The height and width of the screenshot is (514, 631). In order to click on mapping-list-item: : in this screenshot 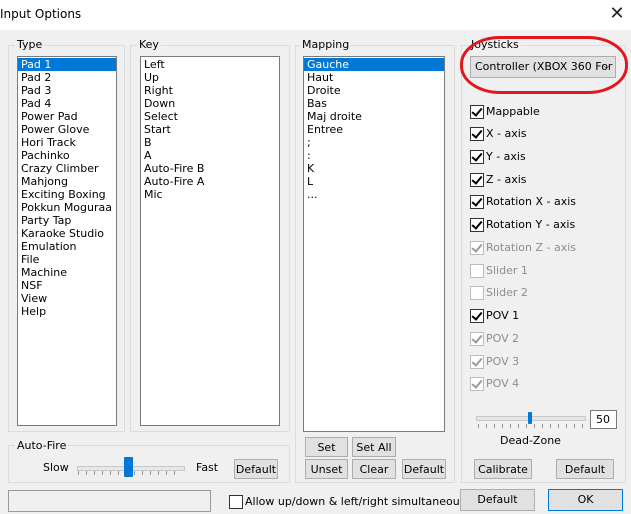, I will do `click(374, 155)`.